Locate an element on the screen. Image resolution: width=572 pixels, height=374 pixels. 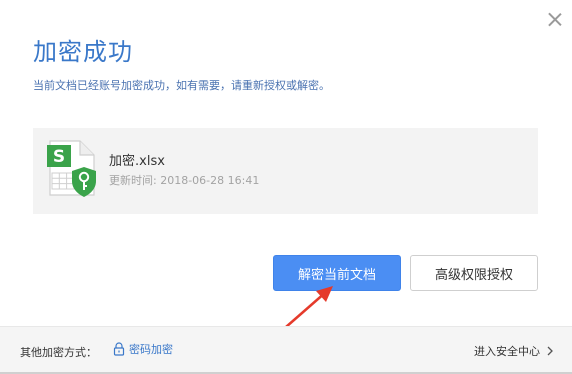
chevron-right-icon is located at coordinates (550, 351).